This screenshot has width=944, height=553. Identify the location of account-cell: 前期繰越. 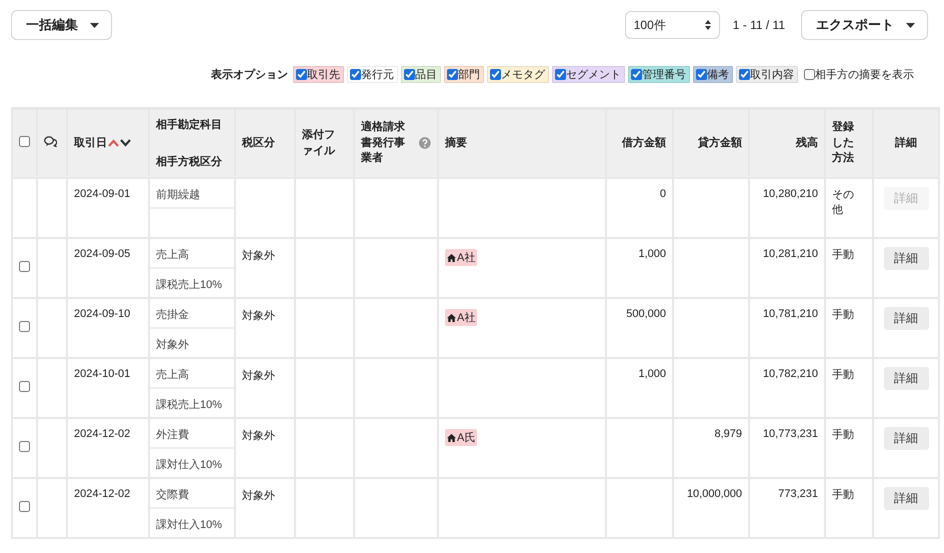
(178, 195).